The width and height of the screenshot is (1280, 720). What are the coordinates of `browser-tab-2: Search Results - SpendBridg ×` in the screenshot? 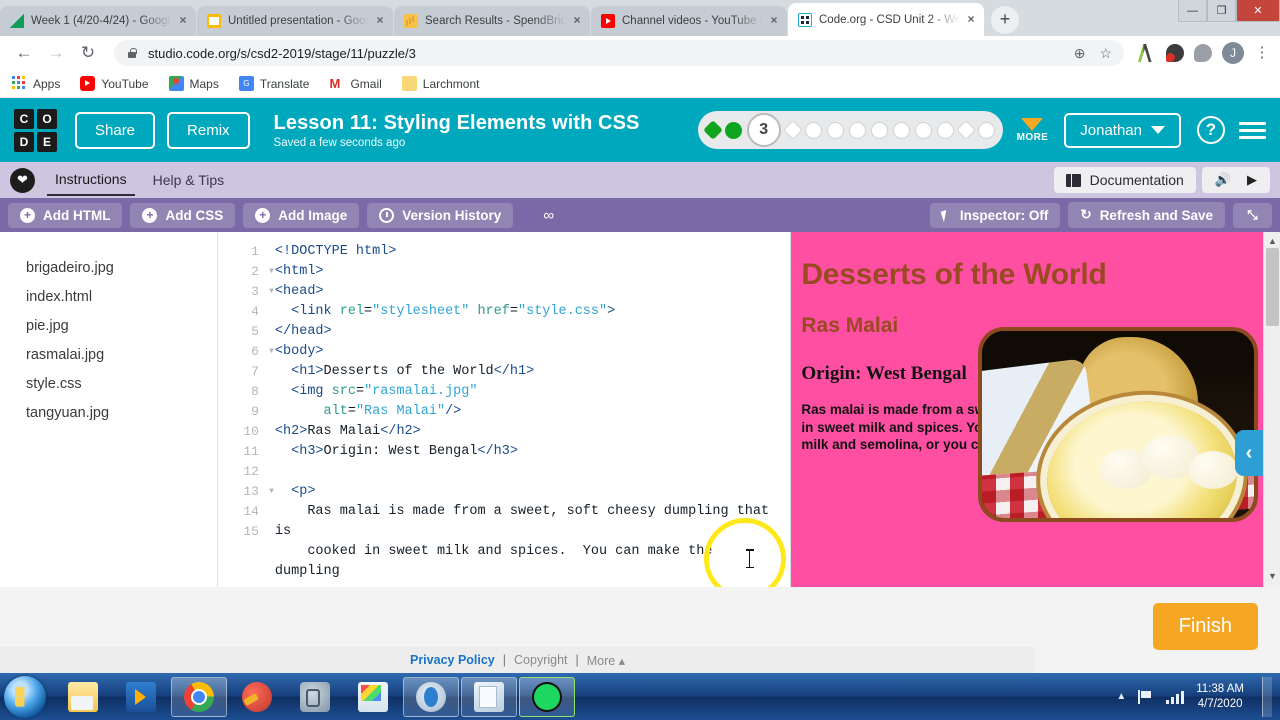 It's located at (492, 21).